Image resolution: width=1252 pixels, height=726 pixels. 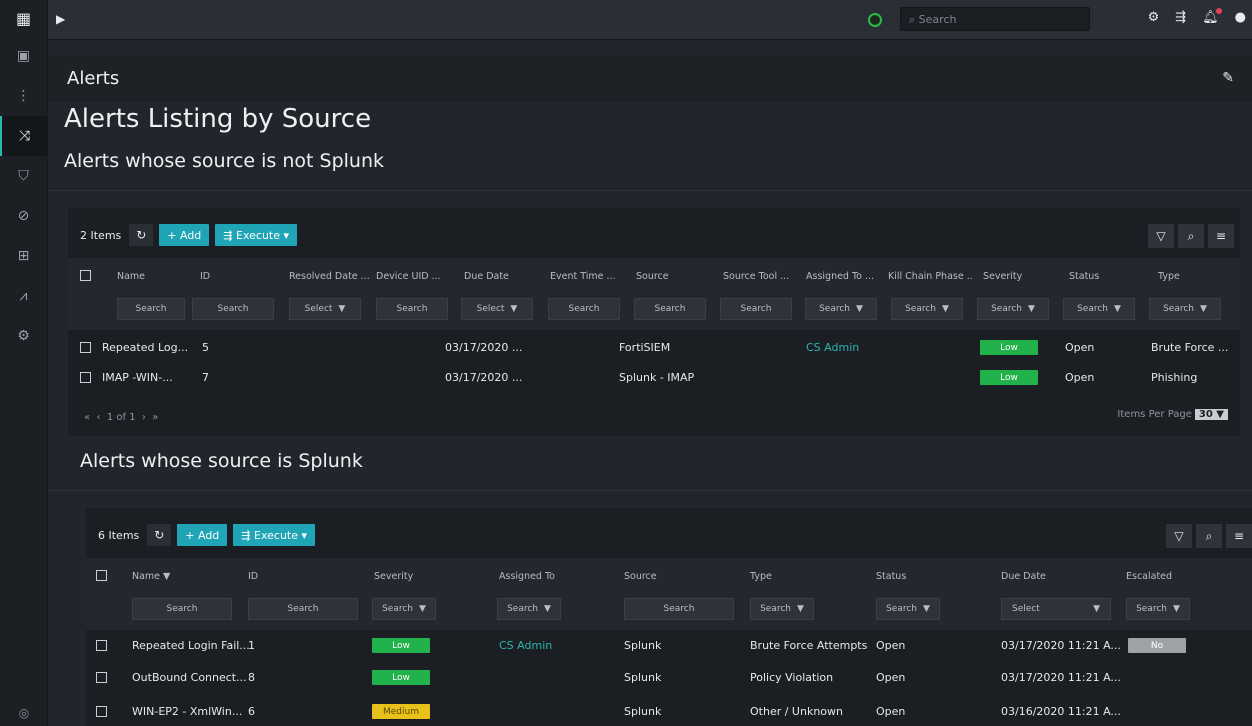 I want to click on escalated-filter: Search ▼, so click(x=1158, y=609).